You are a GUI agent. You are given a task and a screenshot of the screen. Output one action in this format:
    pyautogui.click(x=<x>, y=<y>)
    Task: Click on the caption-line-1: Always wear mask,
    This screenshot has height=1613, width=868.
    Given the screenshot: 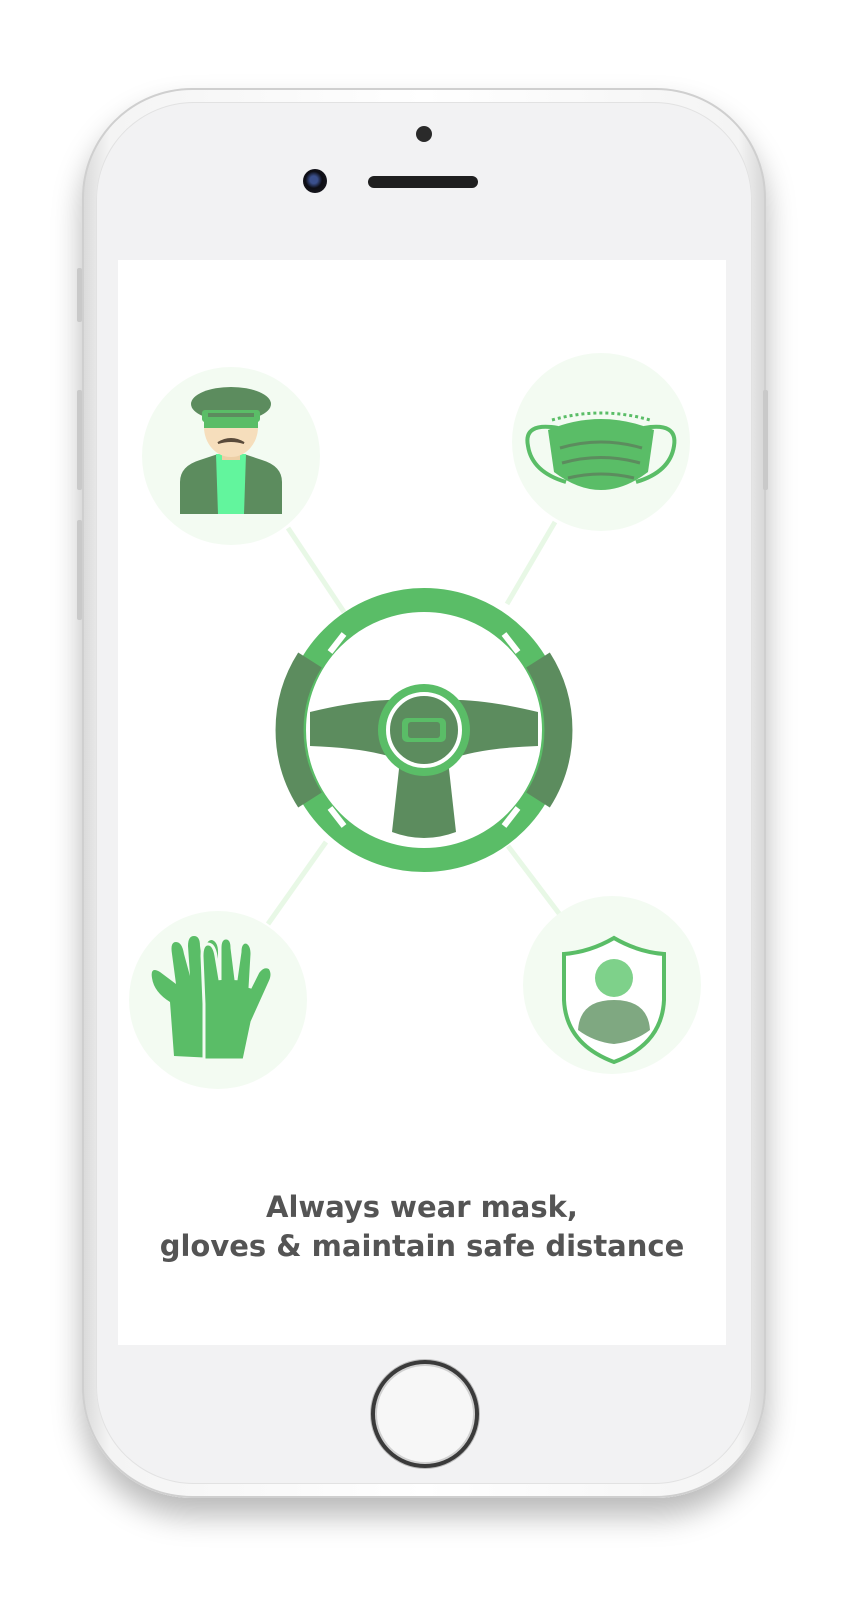 What is the action you would take?
    pyautogui.click(x=422, y=1207)
    